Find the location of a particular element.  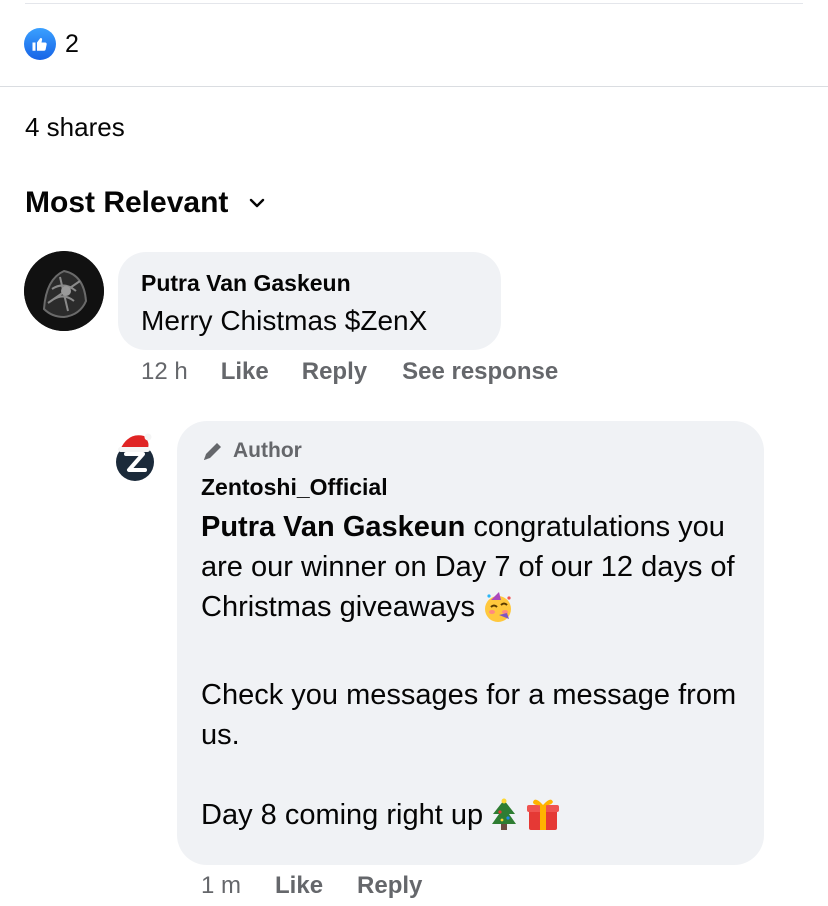

comment-text: Merry Chistmas $ZenX is located at coordinates (284, 320).